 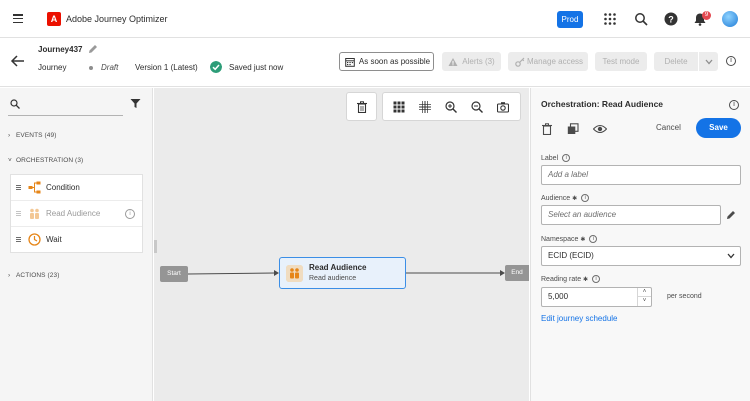 I want to click on more-actions-button, so click(x=708, y=61).